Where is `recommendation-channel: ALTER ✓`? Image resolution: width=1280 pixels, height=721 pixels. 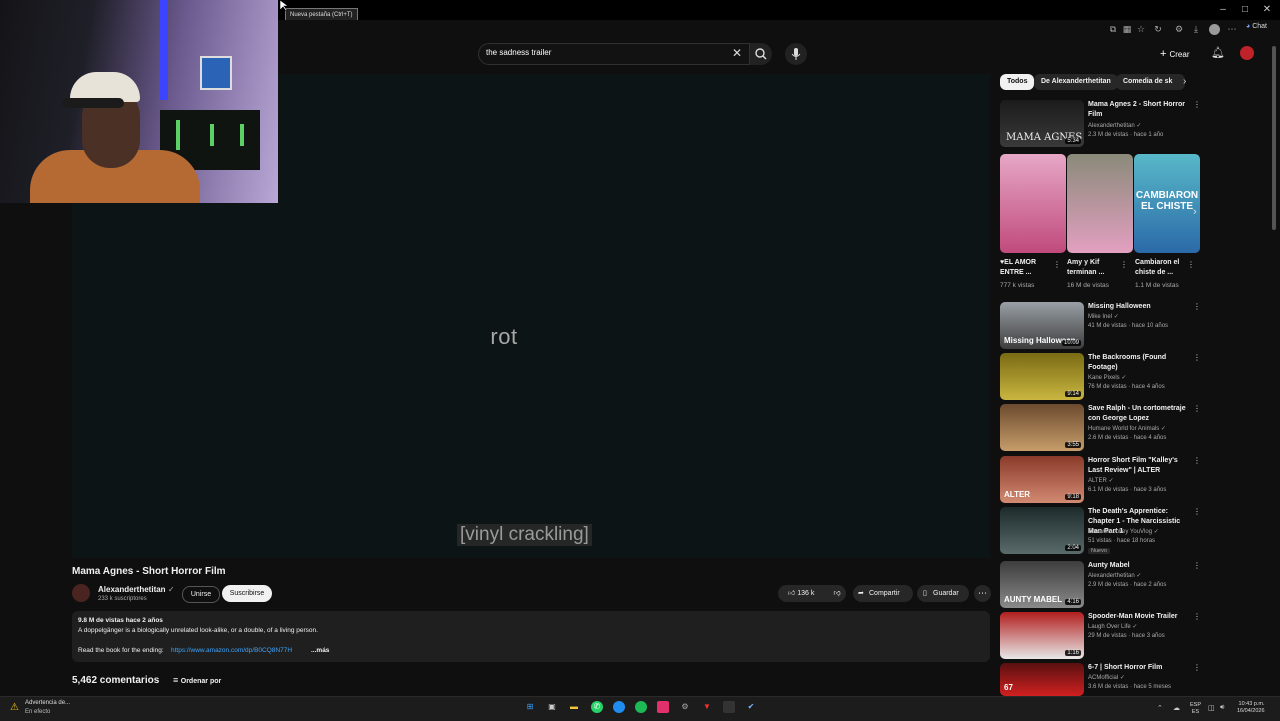
recommendation-channel: ALTER ✓ is located at coordinates (1101, 480).